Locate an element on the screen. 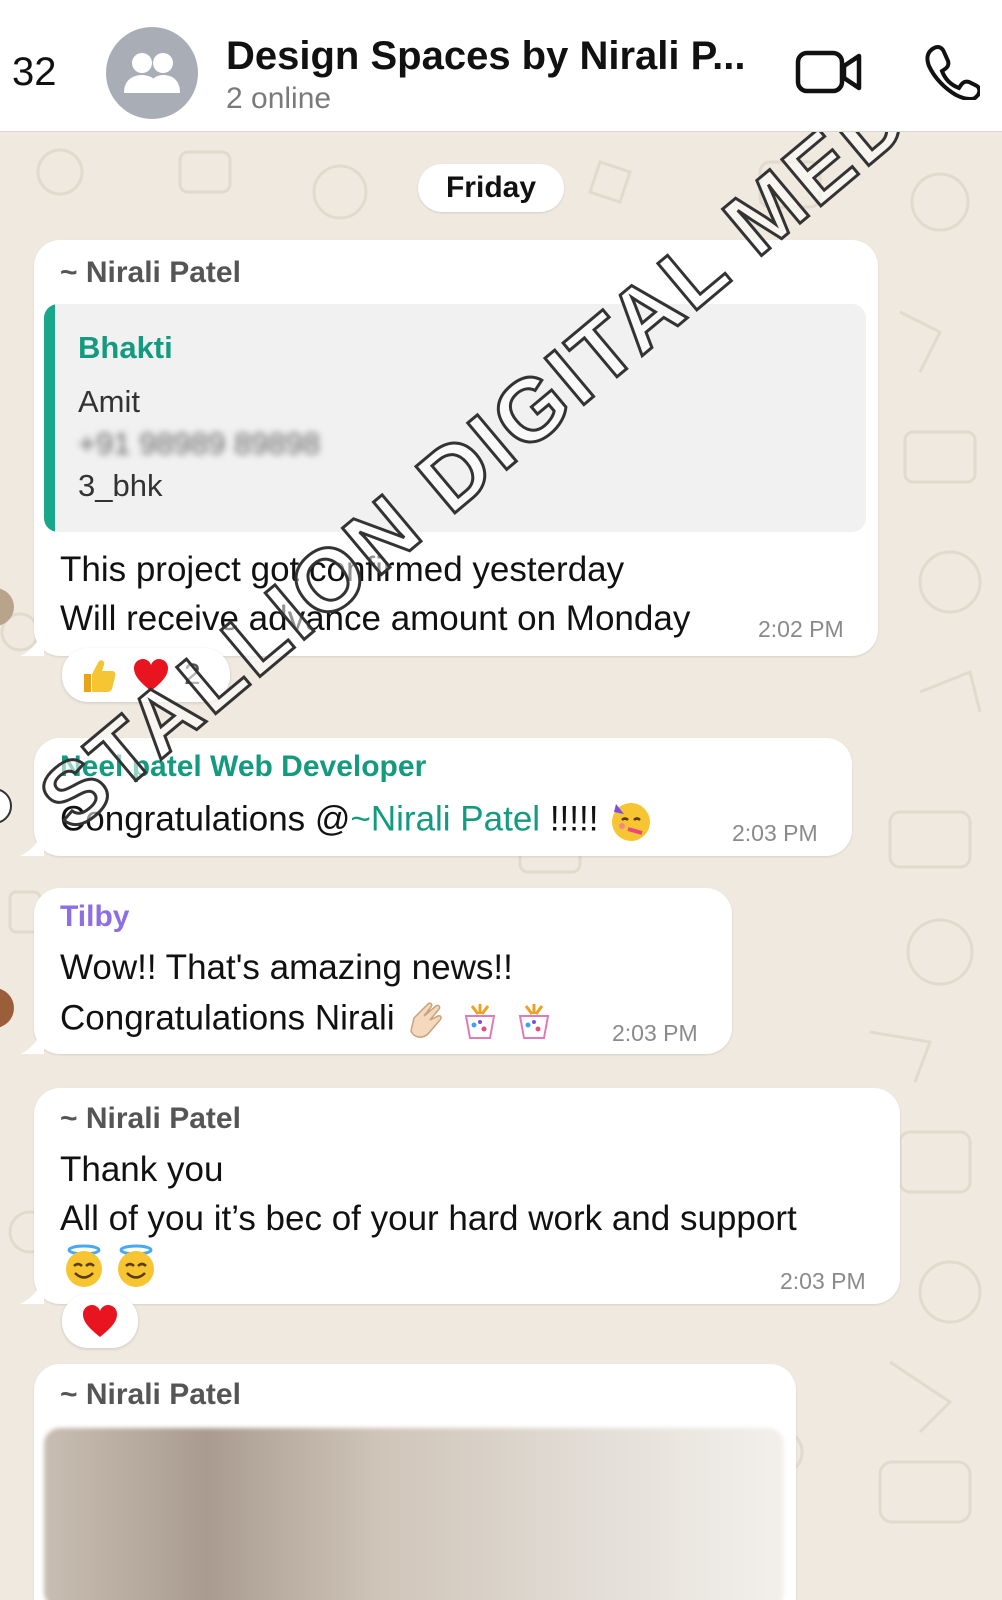  voice-call-button is located at coordinates (953, 74).